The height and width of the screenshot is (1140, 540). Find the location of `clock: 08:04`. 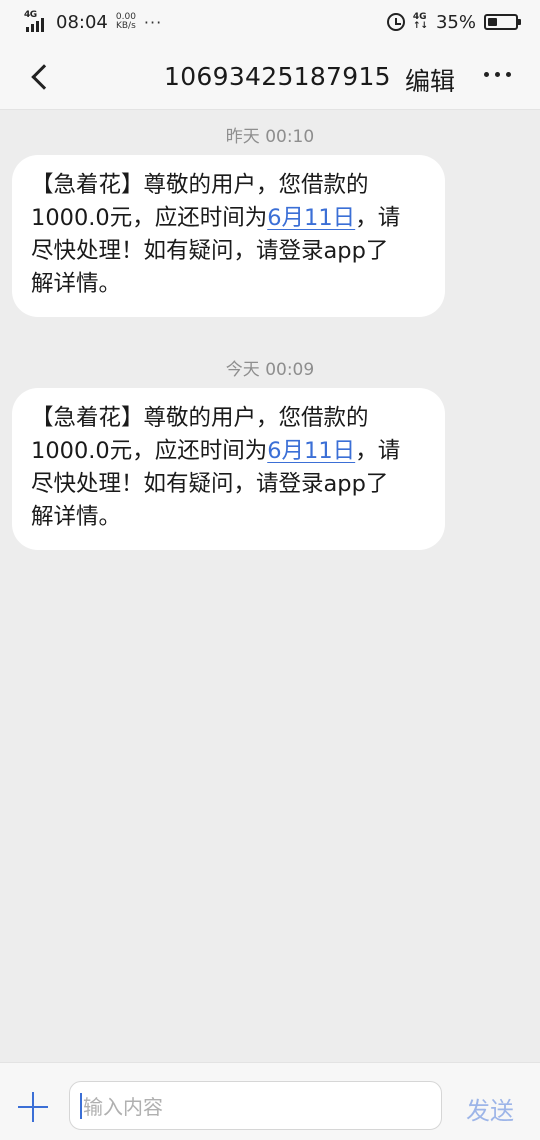

clock: 08:04 is located at coordinates (82, 22).